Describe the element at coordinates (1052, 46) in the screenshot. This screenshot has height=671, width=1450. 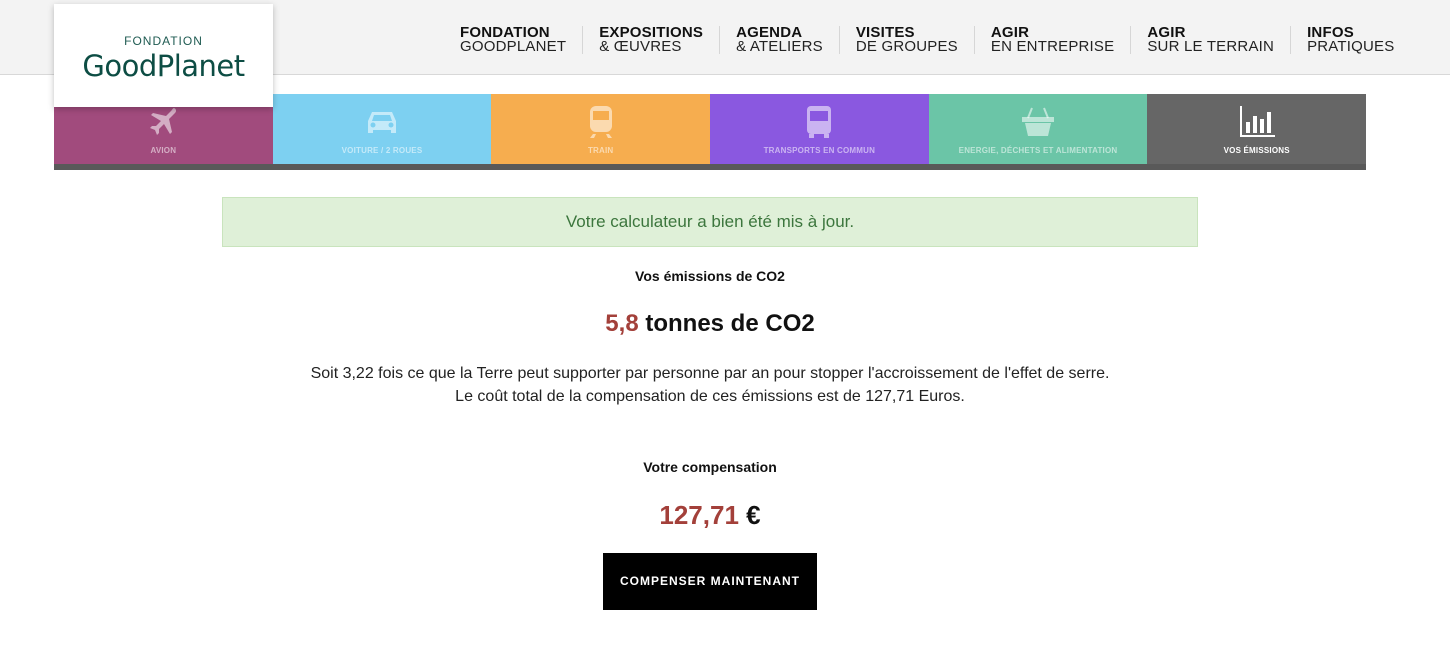
I see `nav-item-subtitle: EN ENTREPRISE` at that location.